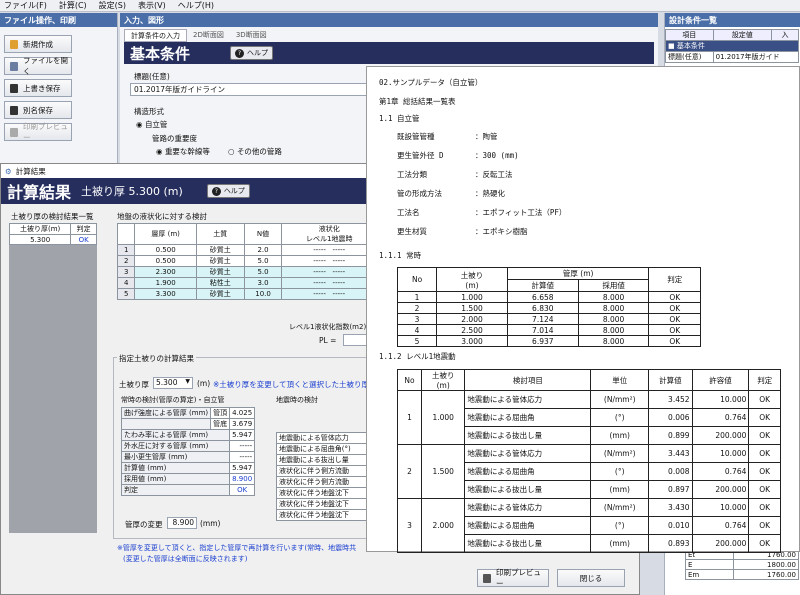 This screenshot has height=595, width=800. Describe the element at coordinates (112, 5) in the screenshot. I see `menu-settings: 設定(S)` at that location.